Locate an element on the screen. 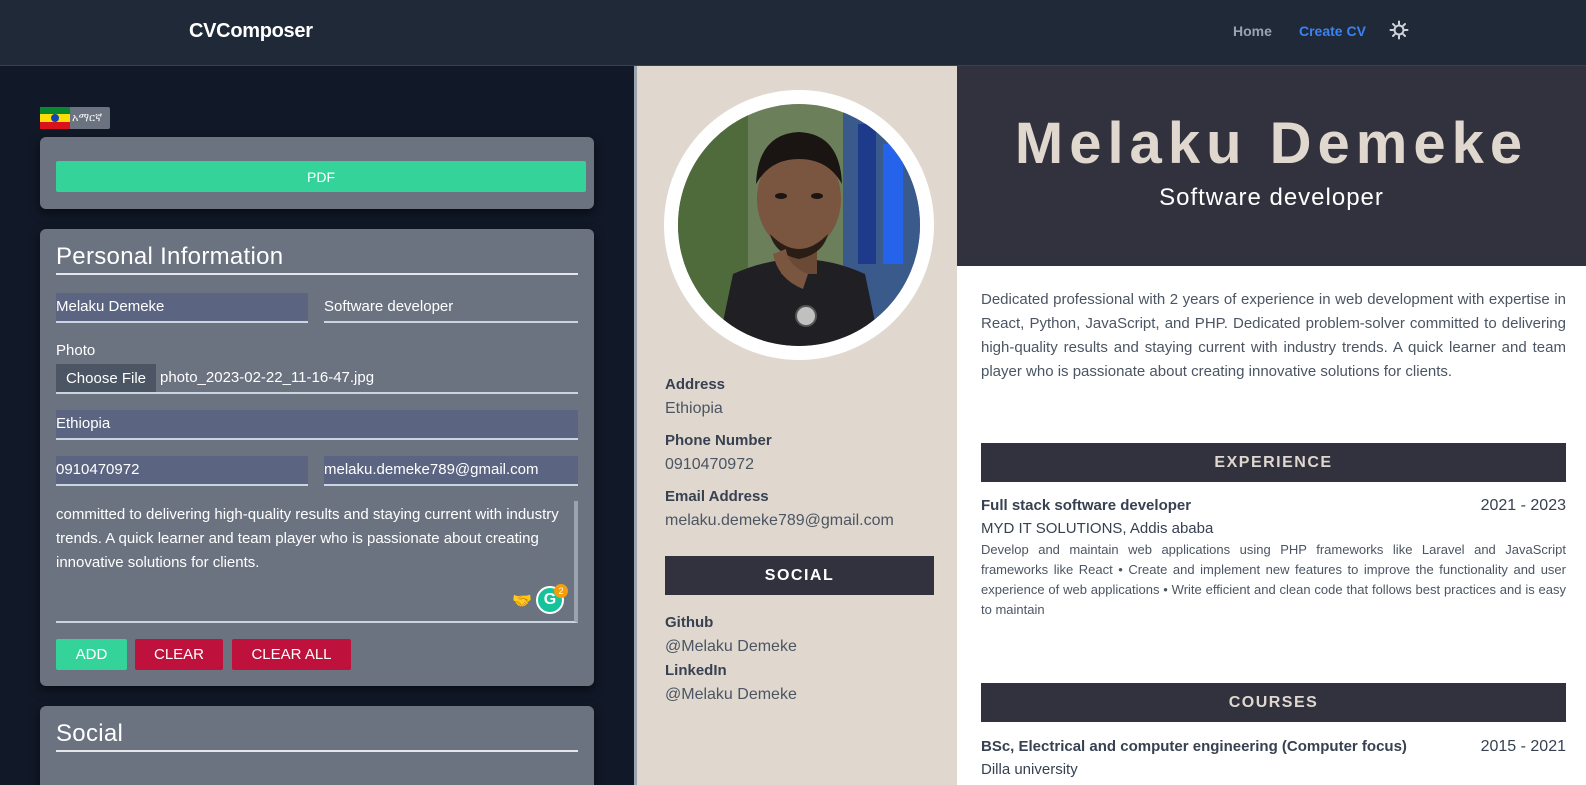 The height and width of the screenshot is (785, 1586). experience-title: Full stack software developer is located at coordinates (1086, 505).